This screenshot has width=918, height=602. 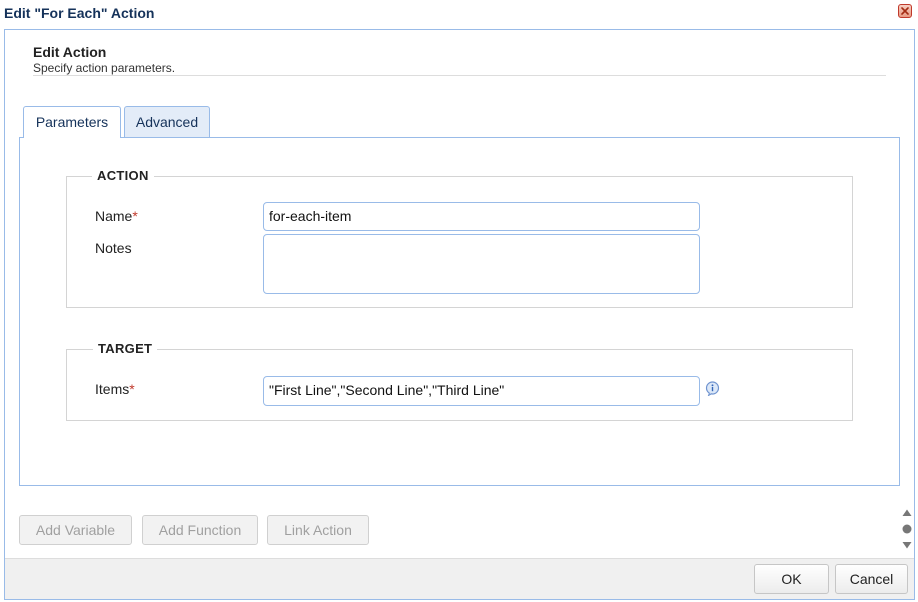 I want to click on scroll-thumb, so click(x=907, y=529).